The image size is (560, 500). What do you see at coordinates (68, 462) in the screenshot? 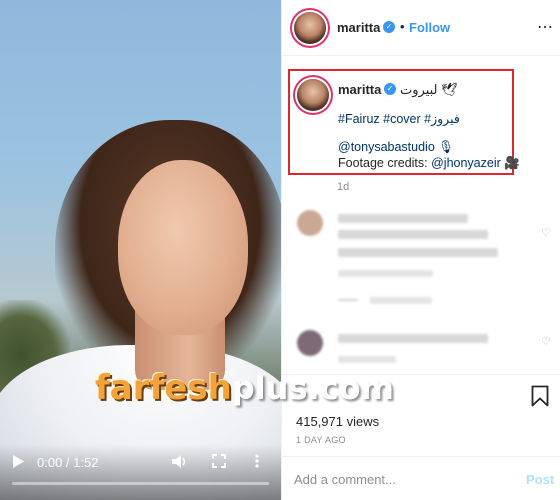
I see `video-time: 0:00 / 1:52` at bounding box center [68, 462].